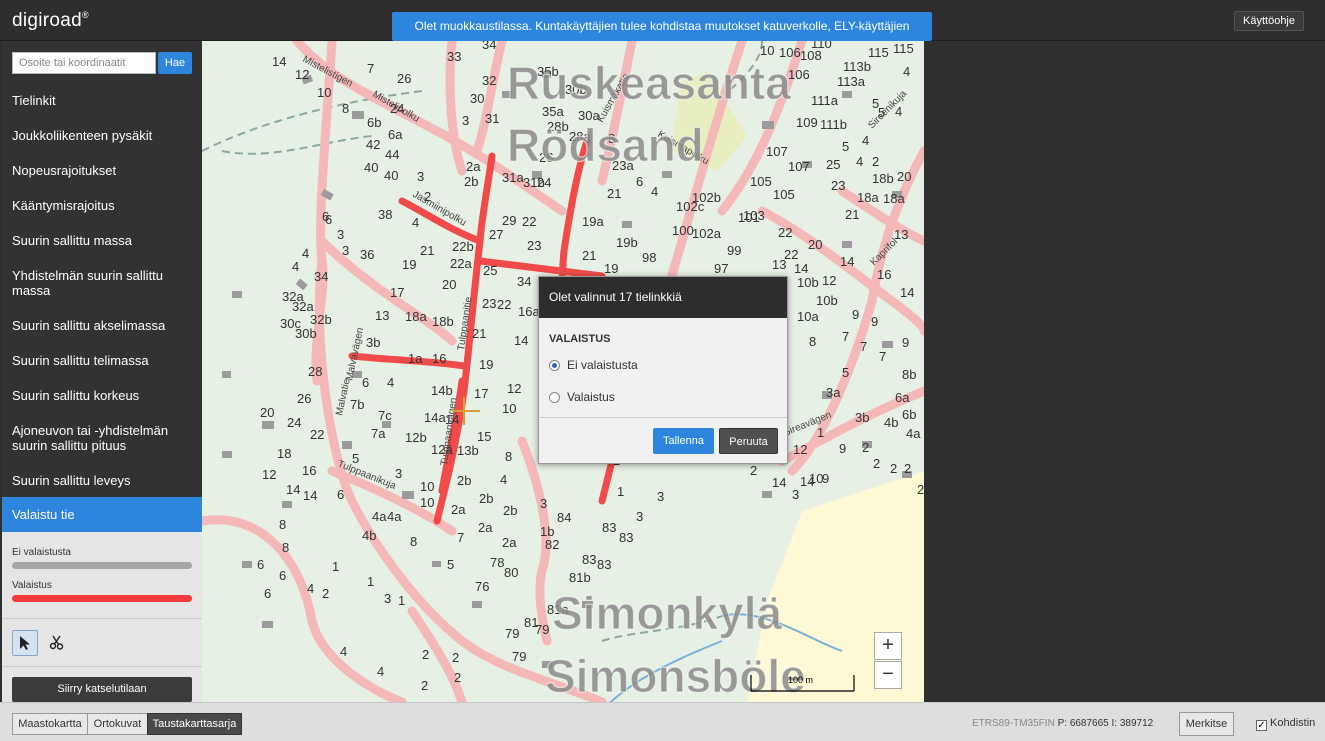  What do you see at coordinates (102, 283) in the screenshot?
I see `sidebar-item-combination-mass: Yhdistelmän suurin sallittu massa` at bounding box center [102, 283].